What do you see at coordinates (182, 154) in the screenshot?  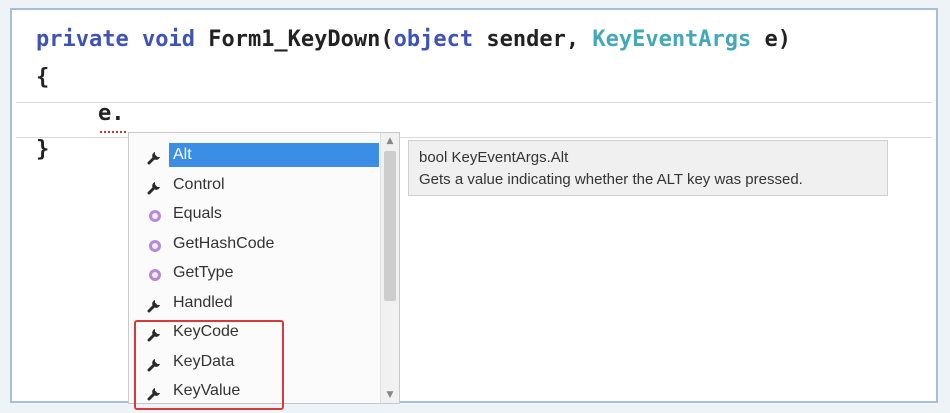 I see `completion-item-label: Alt` at bounding box center [182, 154].